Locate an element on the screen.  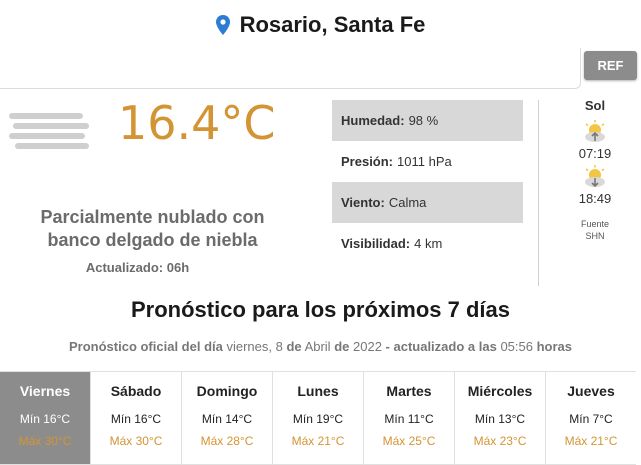
day-min: Mín 19°C is located at coordinates (318, 419).